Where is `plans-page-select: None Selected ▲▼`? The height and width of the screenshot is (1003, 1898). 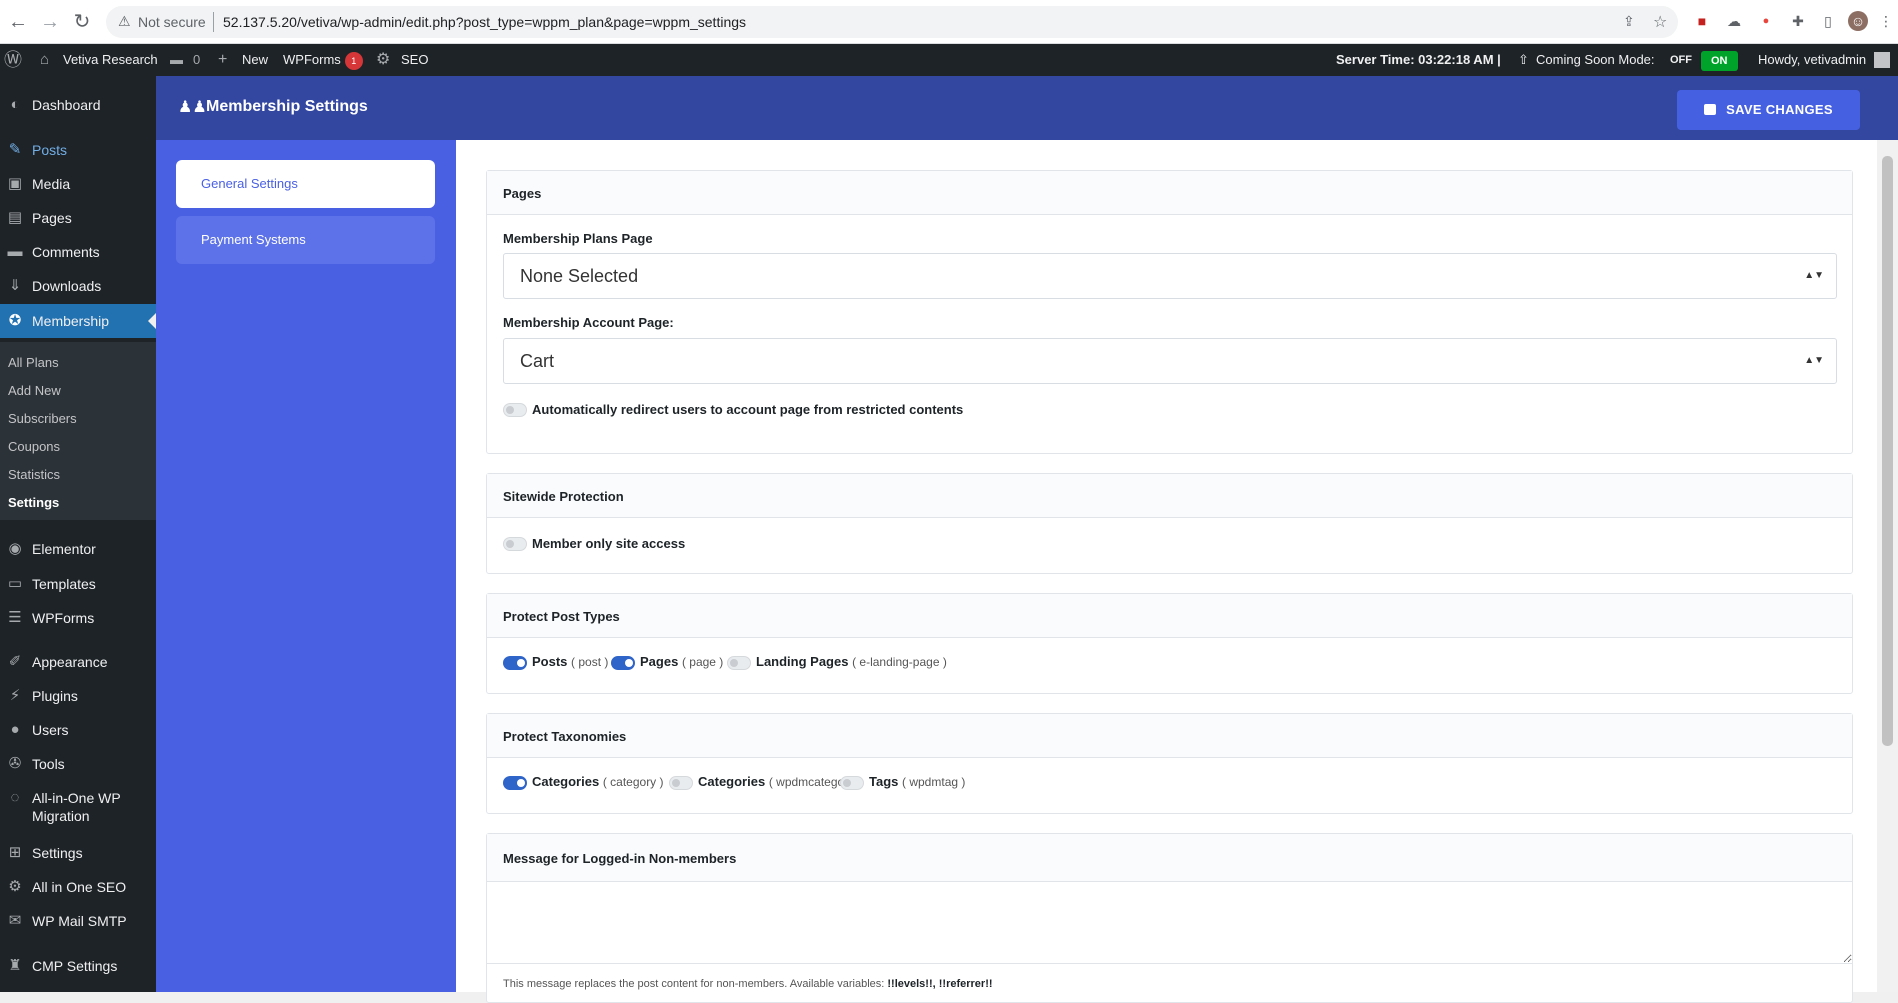 plans-page-select: None Selected ▲▼ is located at coordinates (1170, 276).